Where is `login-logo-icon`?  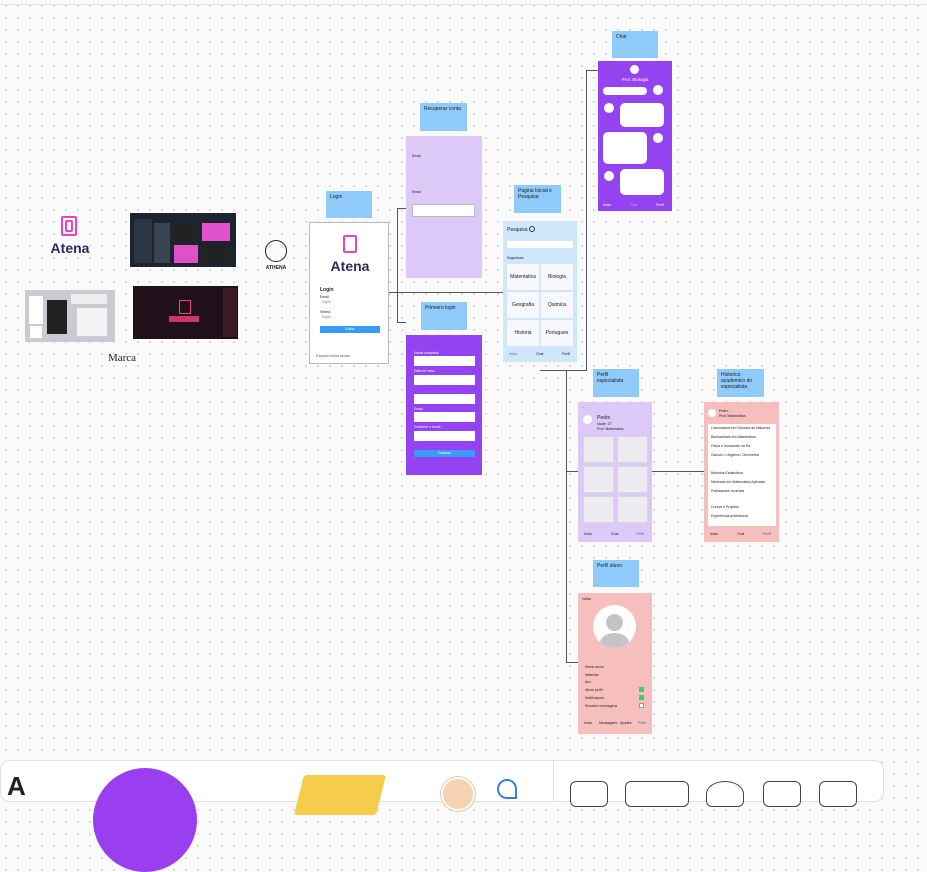 login-logo-icon is located at coordinates (350, 244).